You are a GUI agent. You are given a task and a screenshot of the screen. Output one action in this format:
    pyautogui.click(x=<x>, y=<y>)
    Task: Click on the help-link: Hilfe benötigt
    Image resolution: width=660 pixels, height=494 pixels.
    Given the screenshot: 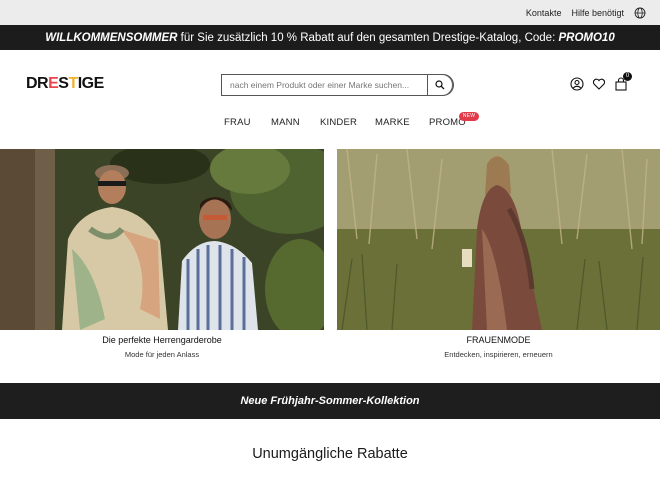 What is the action you would take?
    pyautogui.click(x=597, y=13)
    